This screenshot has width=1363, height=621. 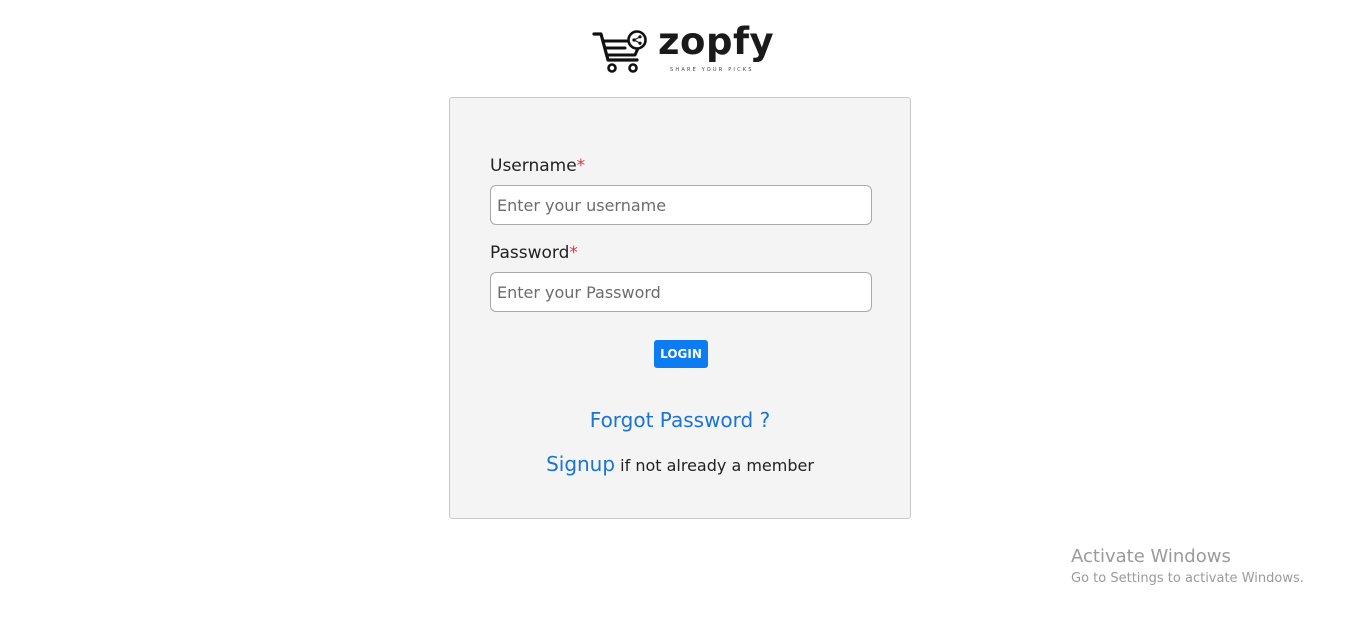 I want to click on brand-name: zopfy, so click(x=716, y=41).